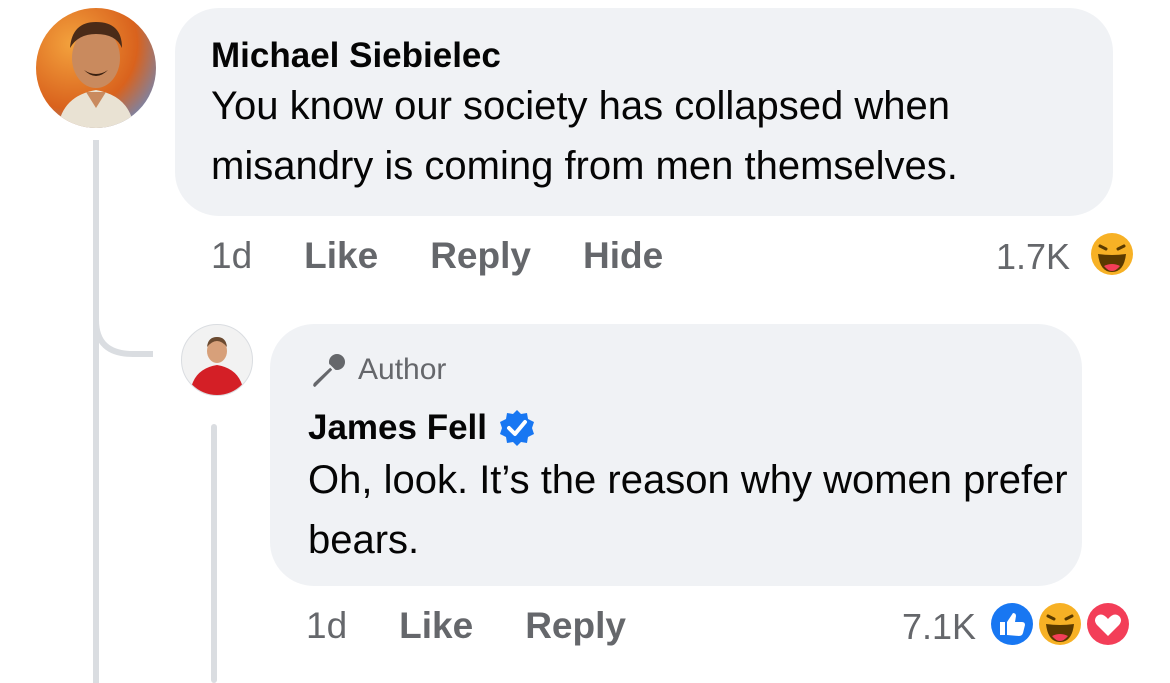 The height and width of the screenshot is (683, 1170). What do you see at coordinates (623, 256) in the screenshot?
I see `hide-button: Hide` at bounding box center [623, 256].